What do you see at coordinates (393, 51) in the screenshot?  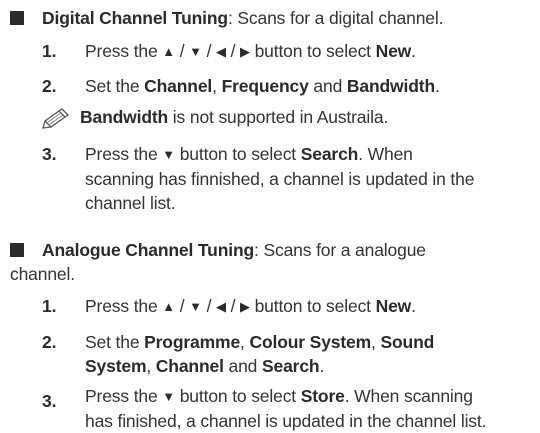 I see `target-new: New` at bounding box center [393, 51].